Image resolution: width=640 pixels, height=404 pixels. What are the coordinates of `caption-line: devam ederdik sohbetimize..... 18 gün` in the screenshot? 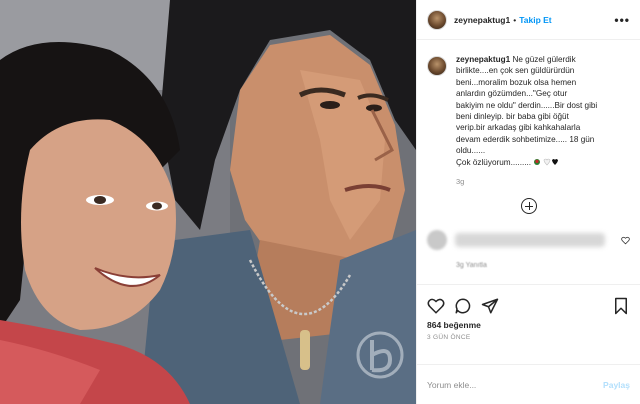 It's located at (525, 139).